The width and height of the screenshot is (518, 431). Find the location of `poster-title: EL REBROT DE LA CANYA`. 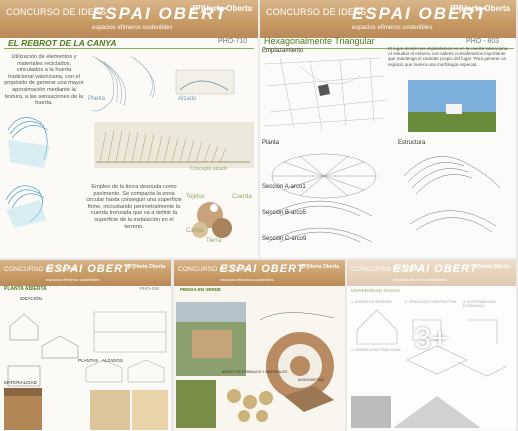

poster-title: EL REBROT DE LA CANYA is located at coordinates (62, 43).